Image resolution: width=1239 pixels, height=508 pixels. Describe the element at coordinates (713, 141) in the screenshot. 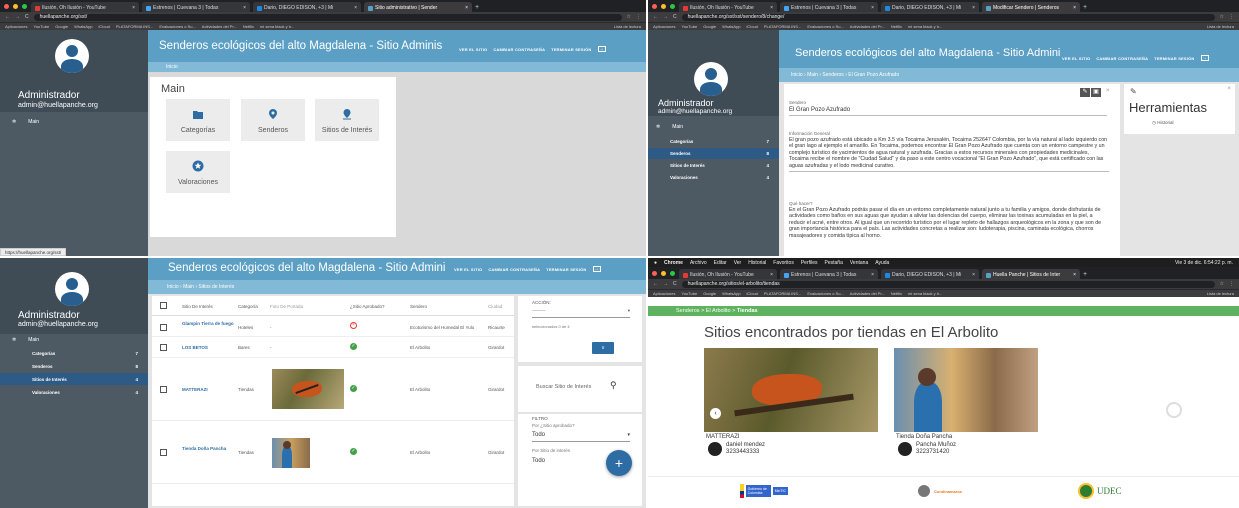

I see `sidebar-item-categorias: Categorías 7` at that location.